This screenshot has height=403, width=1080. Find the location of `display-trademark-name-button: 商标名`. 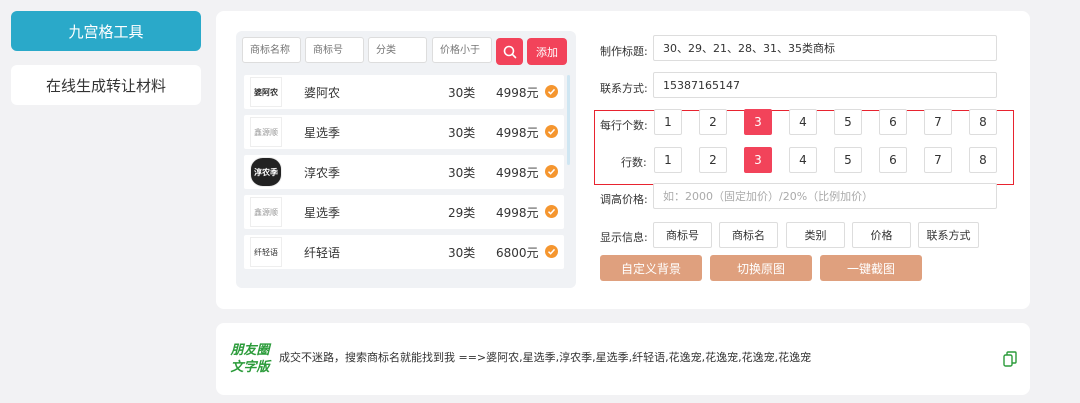

display-trademark-name-button: 商标名 is located at coordinates (748, 235).